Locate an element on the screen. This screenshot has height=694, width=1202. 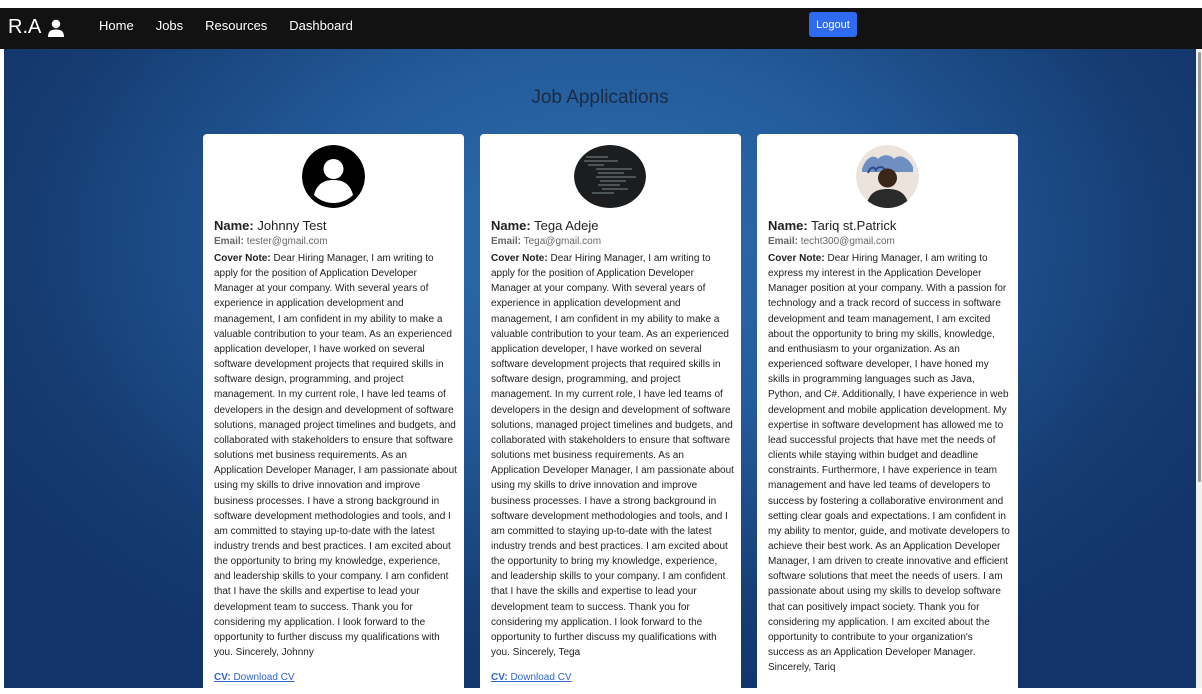
applicant-email: Email: Tega@gmail.com is located at coordinates (546, 241).